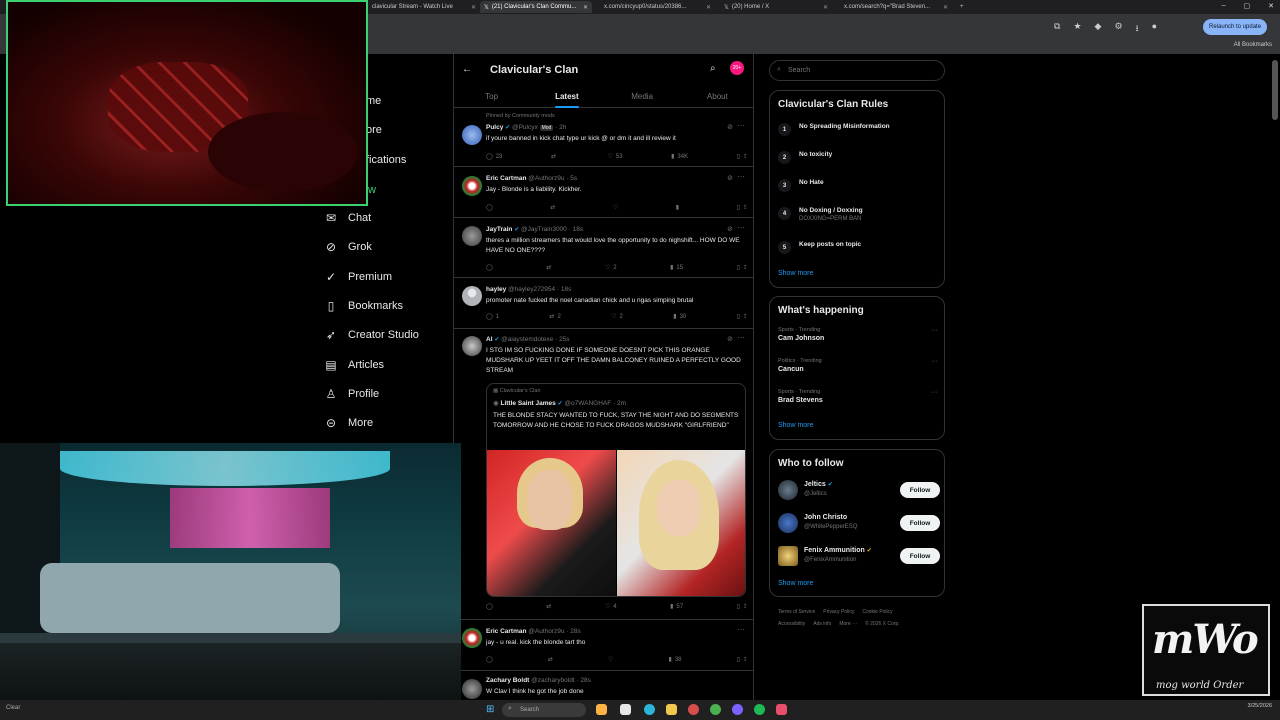 This screenshot has height=720, width=1280. Describe the element at coordinates (1154, 29) in the screenshot. I see `profile-icon: ●` at that location.